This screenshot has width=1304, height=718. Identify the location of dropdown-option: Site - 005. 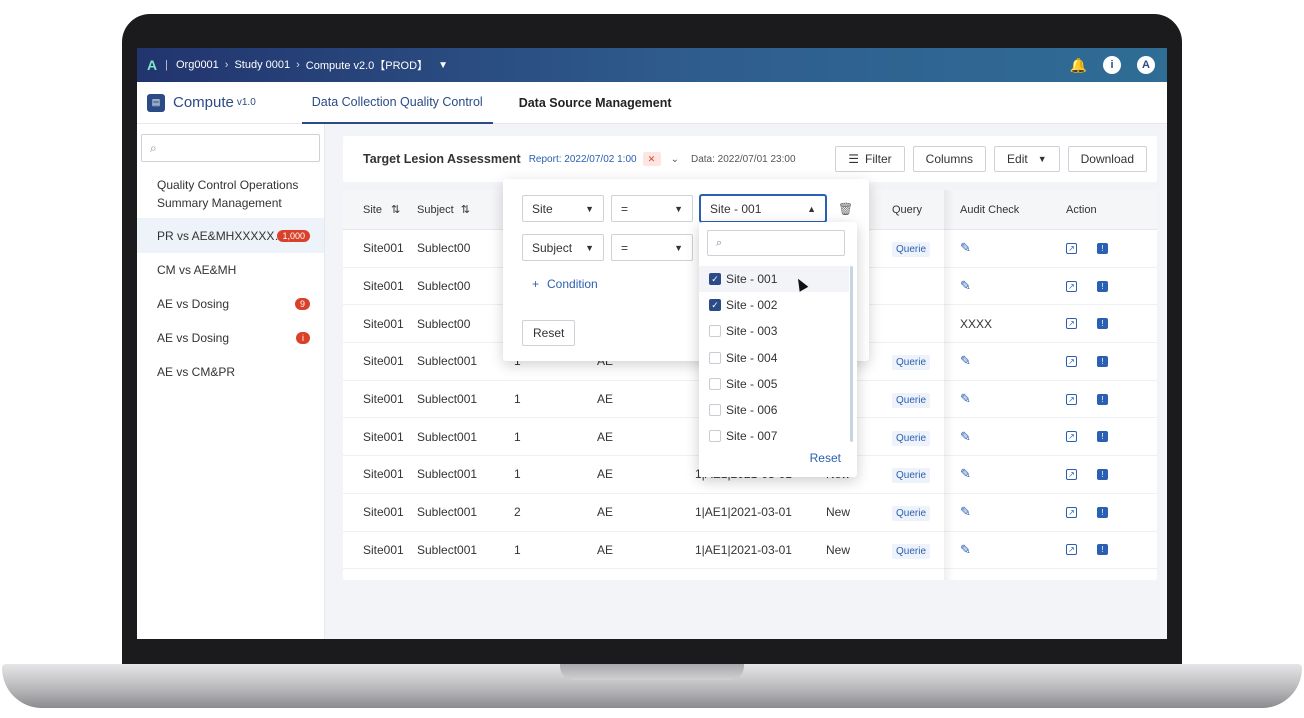
(774, 384).